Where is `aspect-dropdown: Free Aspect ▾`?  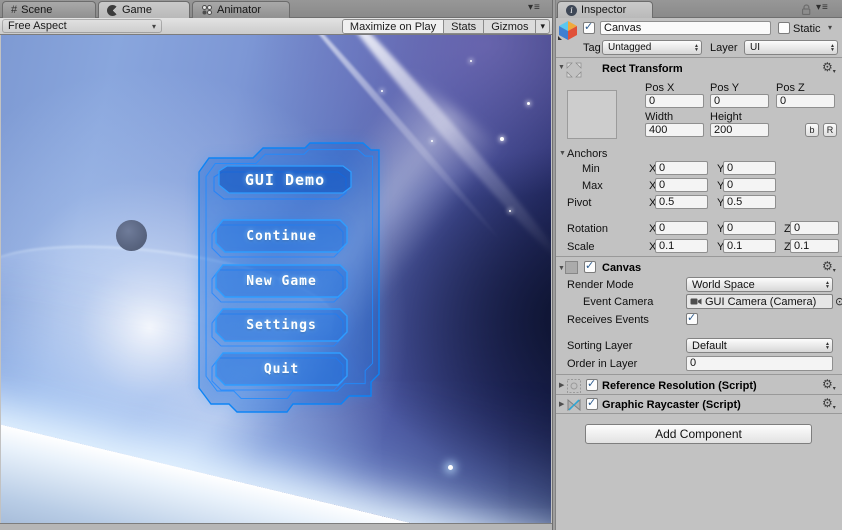 aspect-dropdown: Free Aspect ▾ is located at coordinates (82, 26).